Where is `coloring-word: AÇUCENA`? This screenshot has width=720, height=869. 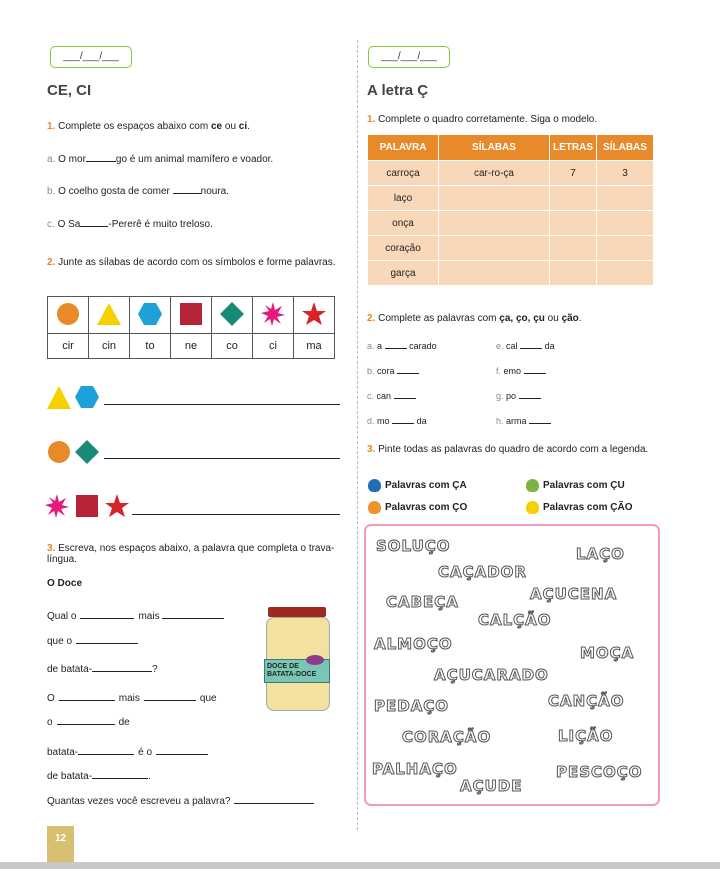
coloring-word: AÇUCENA is located at coordinates (573, 594).